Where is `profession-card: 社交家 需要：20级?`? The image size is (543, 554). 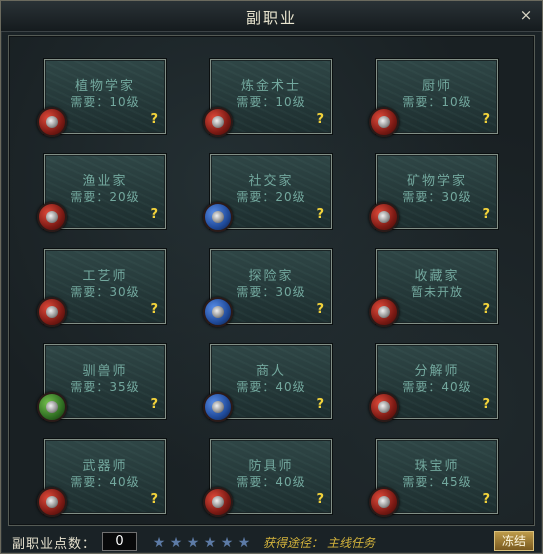
profession-card: 社交家 需要：20级? is located at coordinates (267, 193).